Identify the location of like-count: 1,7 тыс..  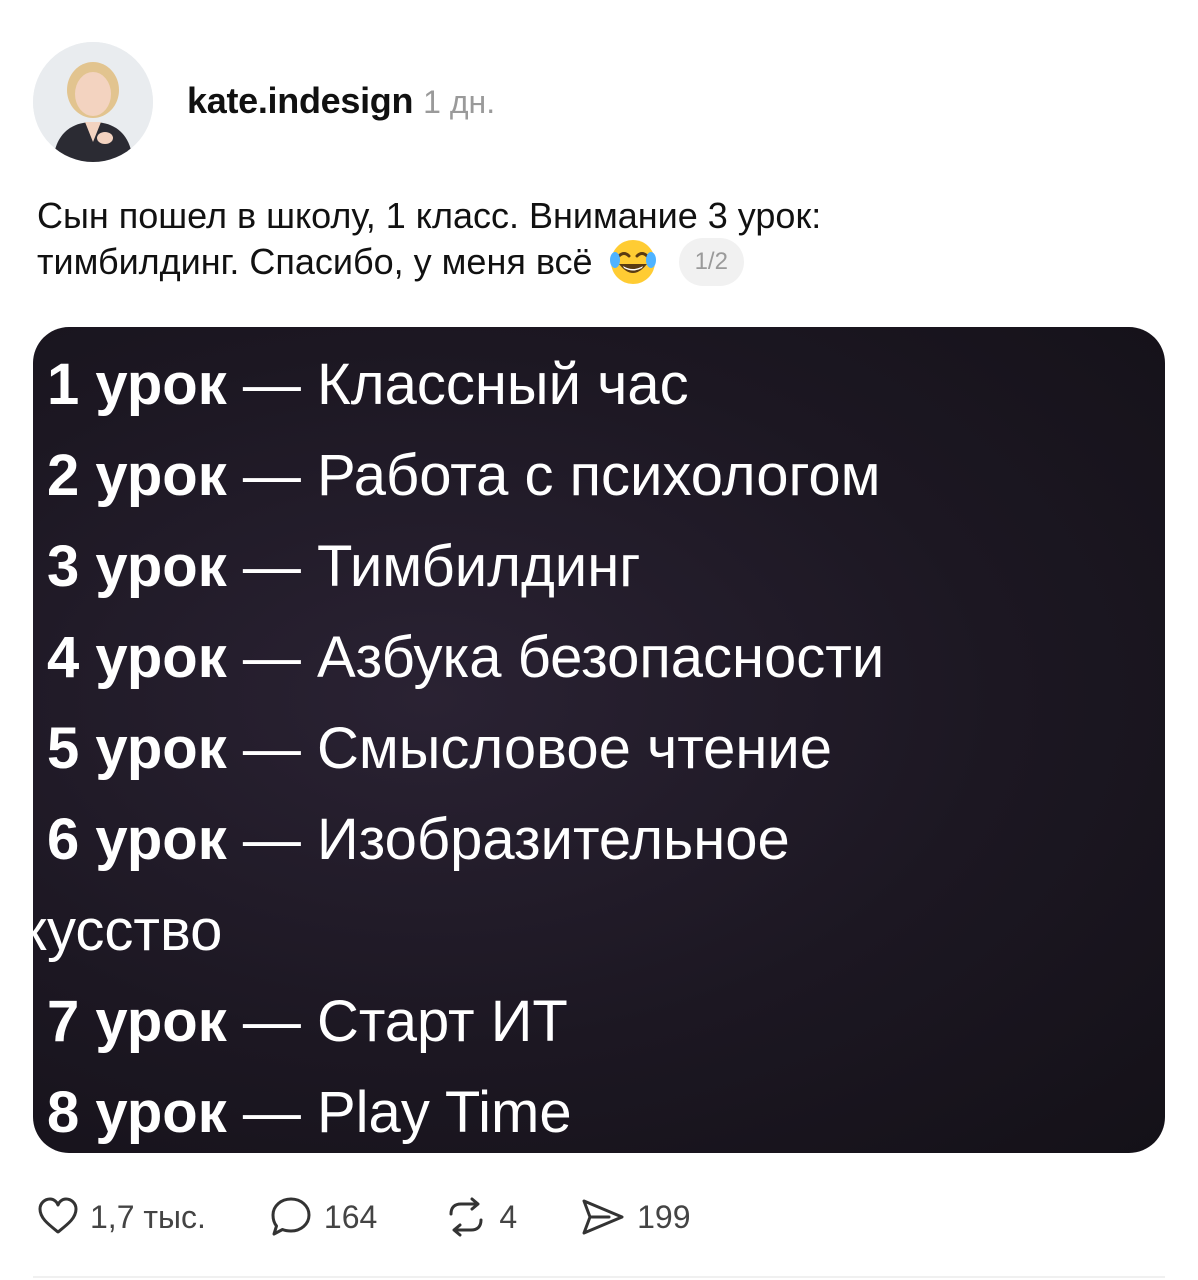
(148, 1216).